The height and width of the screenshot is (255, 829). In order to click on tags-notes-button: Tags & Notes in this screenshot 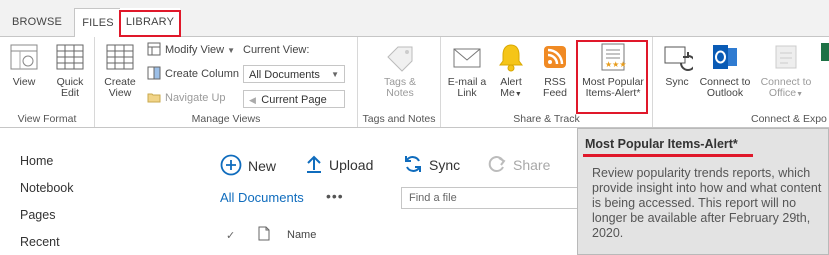, I will do `click(400, 70)`.